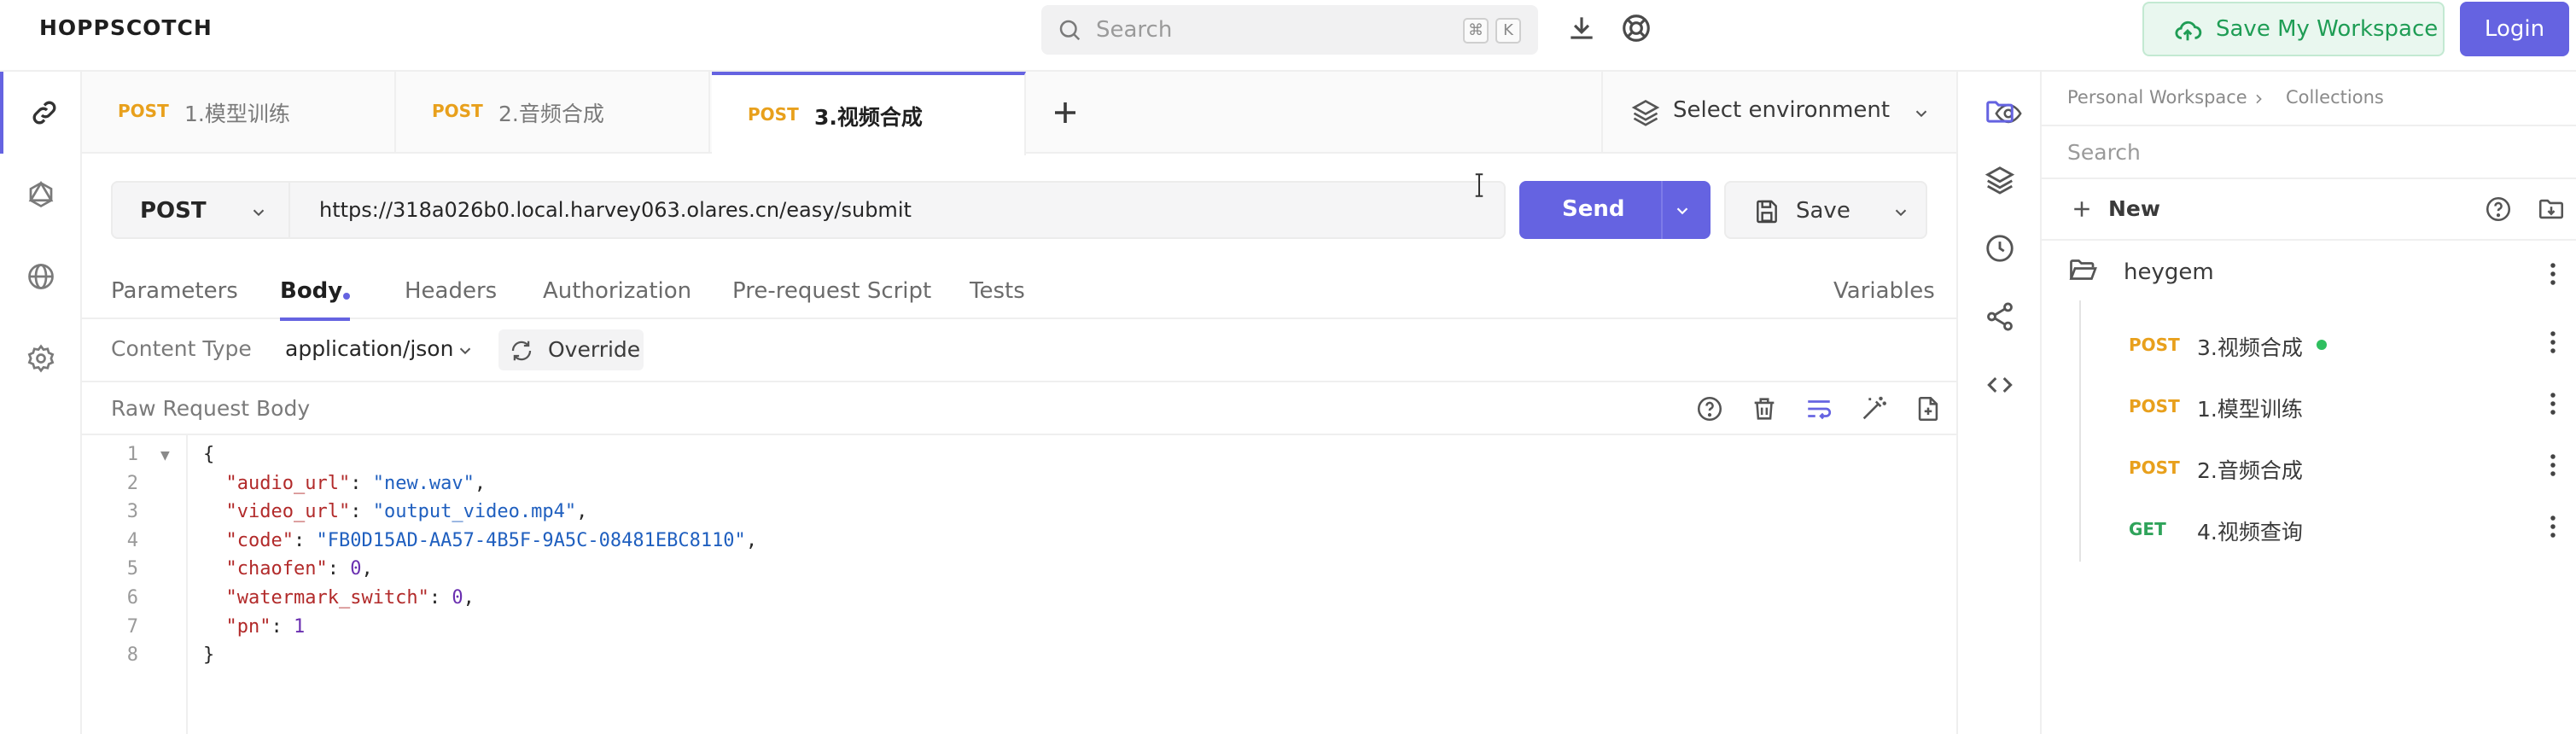 Image resolution: width=2576 pixels, height=734 pixels. Describe the element at coordinates (1884, 291) in the screenshot. I see `variables-tab: Variables` at that location.